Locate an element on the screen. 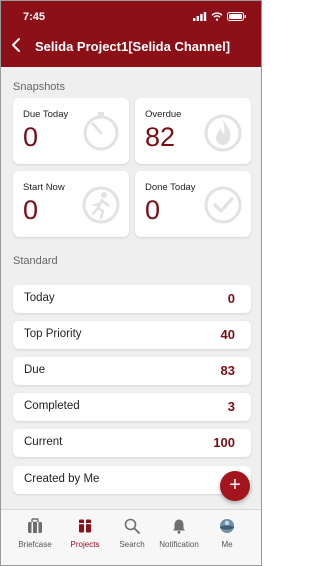 This screenshot has width=320, height=566. add-button: + is located at coordinates (235, 486).